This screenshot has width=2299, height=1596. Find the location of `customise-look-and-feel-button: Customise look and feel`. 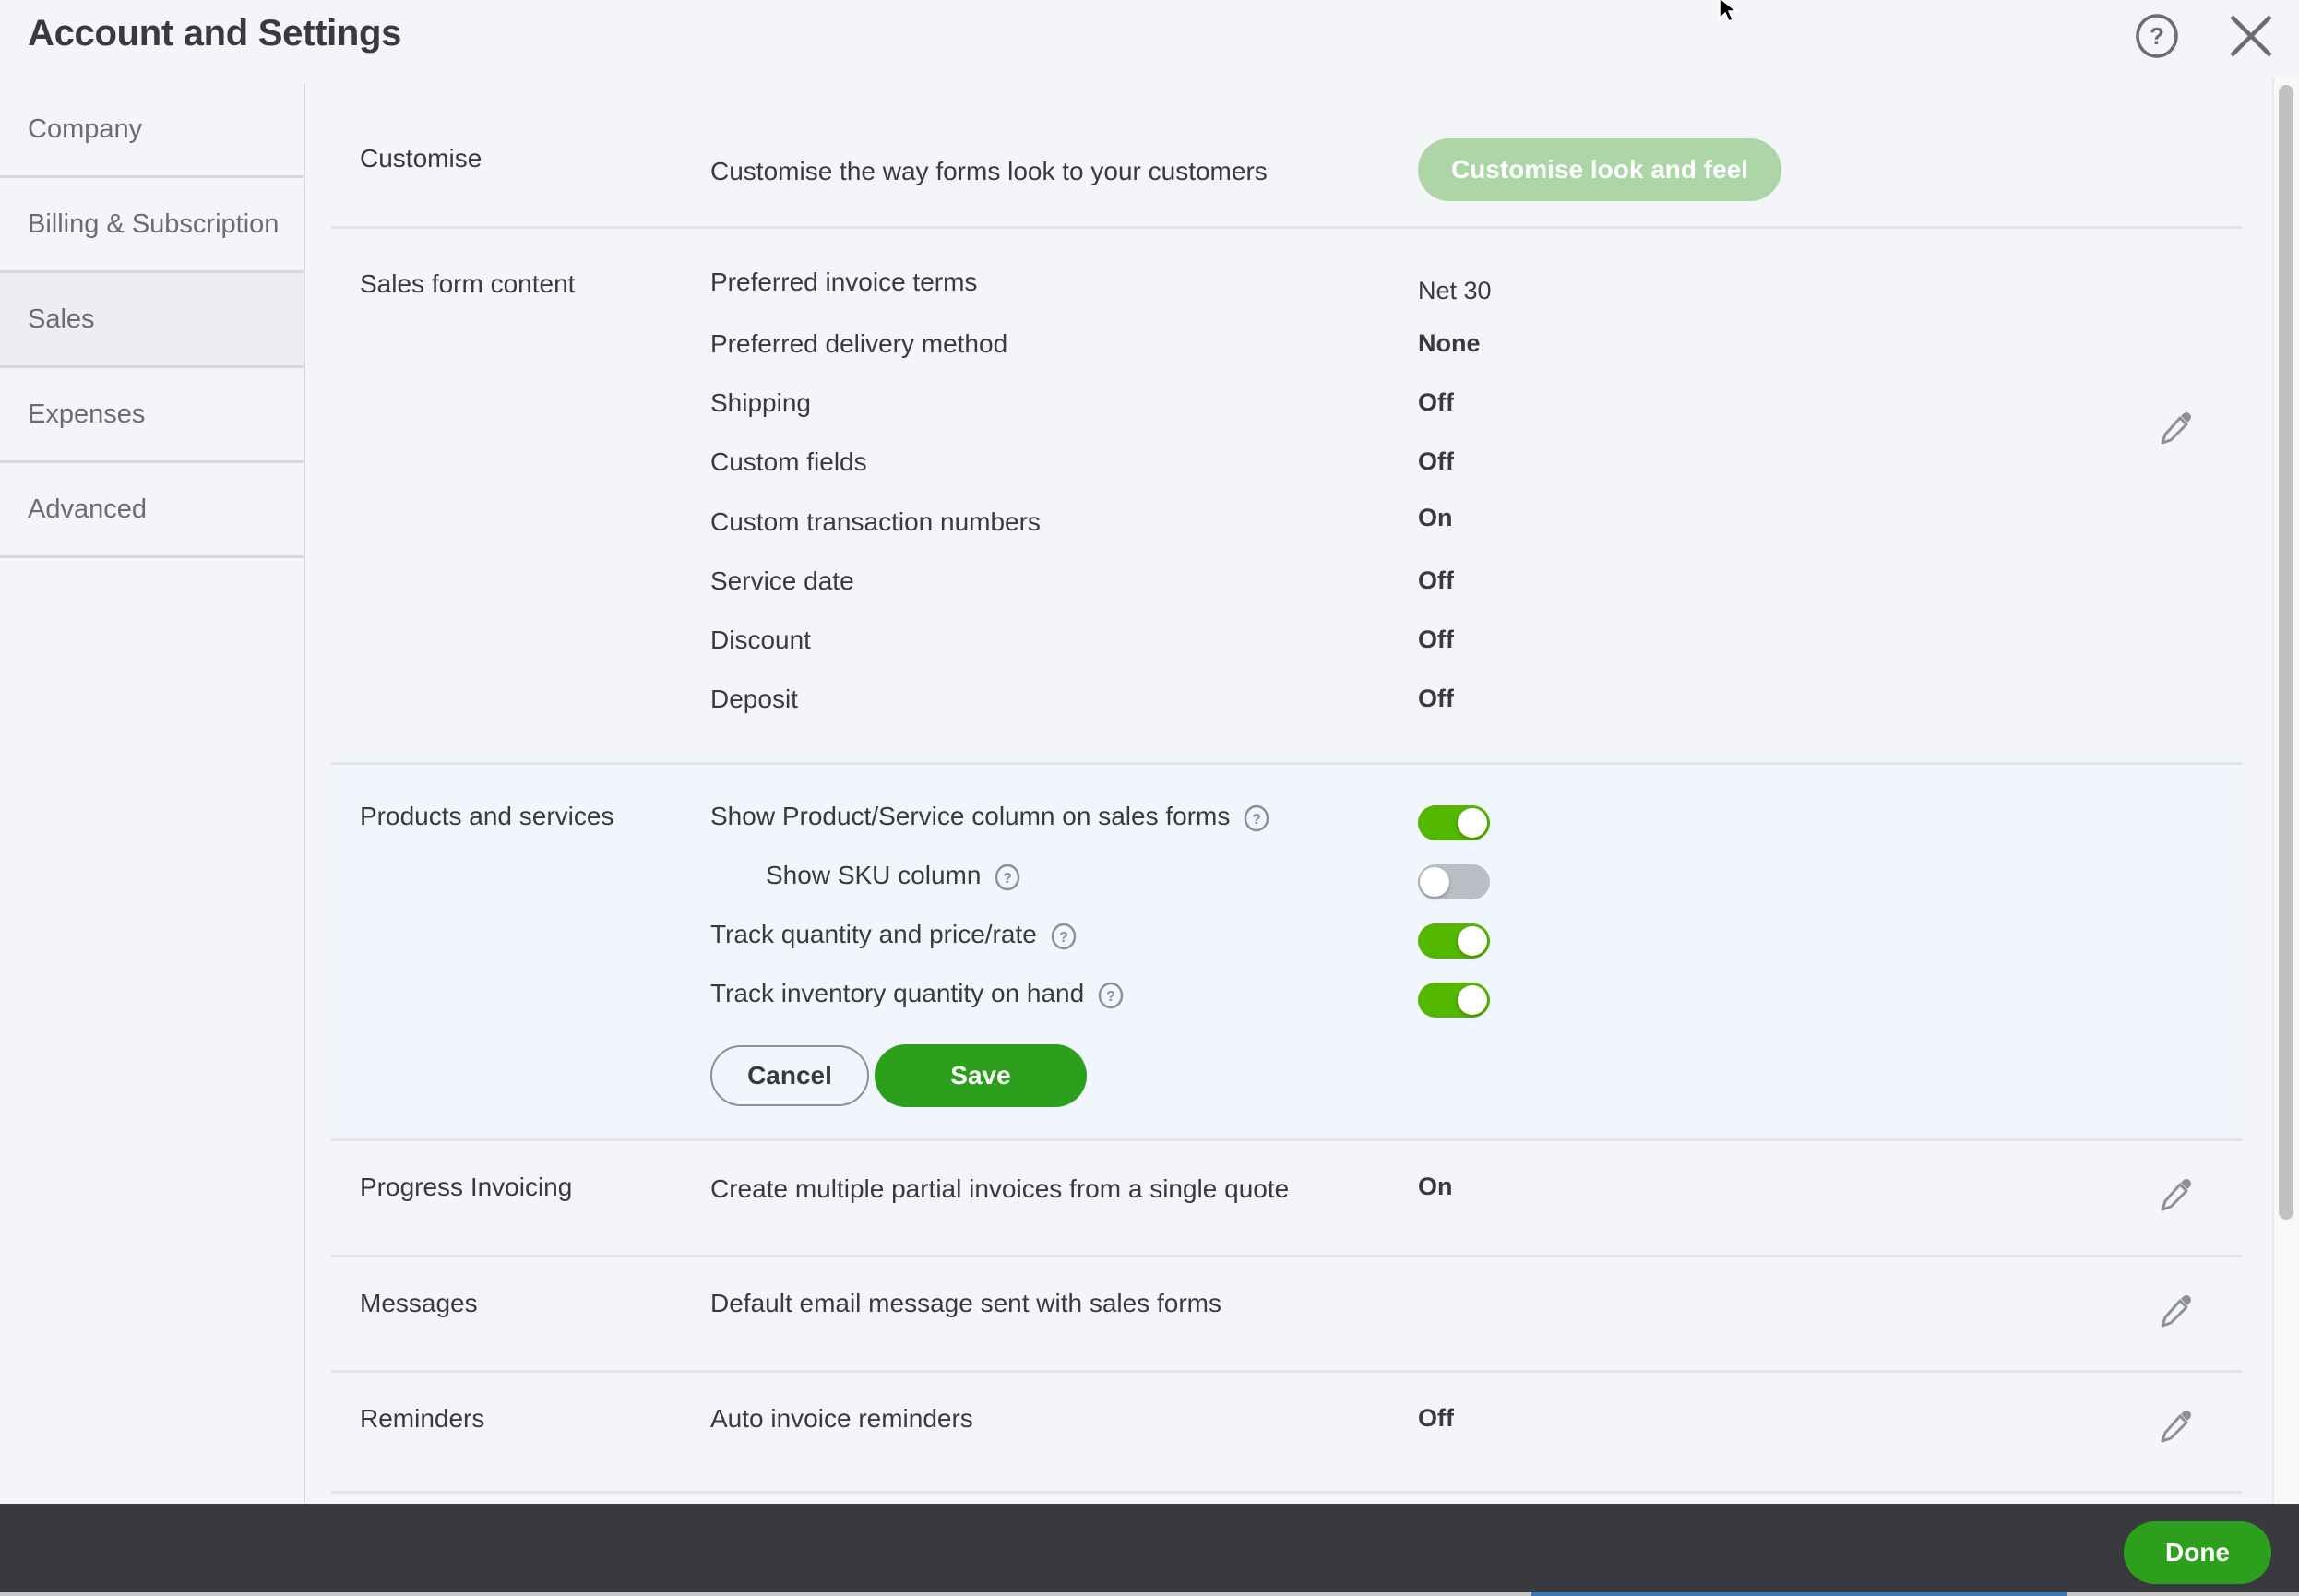

customise-look-and-feel-button: Customise look and feel is located at coordinates (1600, 169).